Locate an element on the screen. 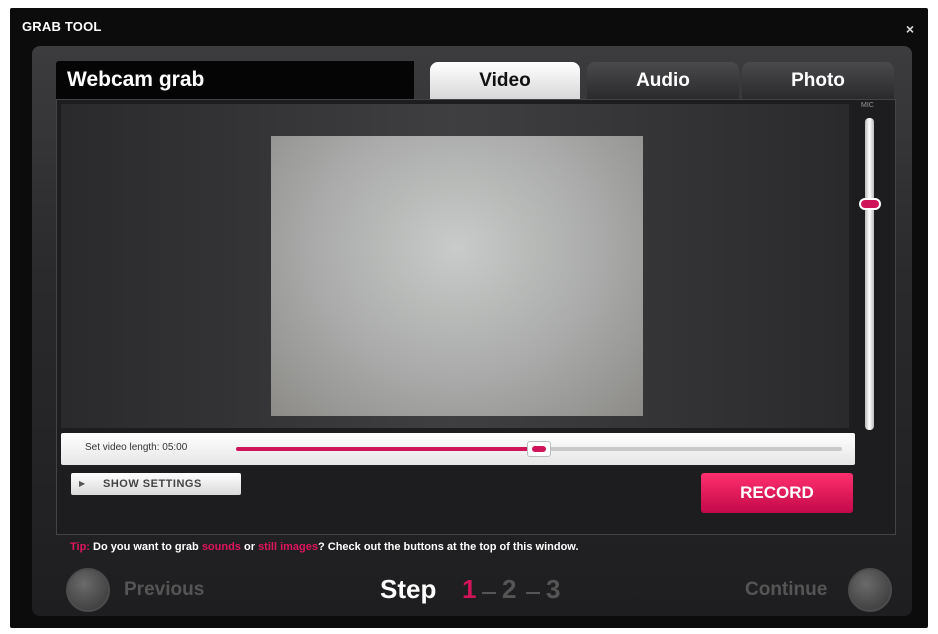 This screenshot has width=938, height=634. video-length-label: Set video length: 05:00 is located at coordinates (136, 447).